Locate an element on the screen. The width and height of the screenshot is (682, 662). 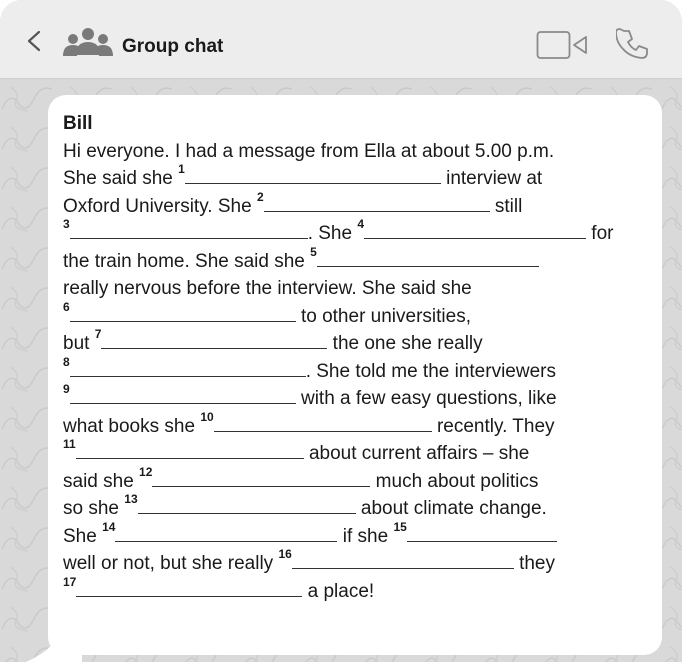
text-segment: . She told me the interviewers is located at coordinates (430, 371).